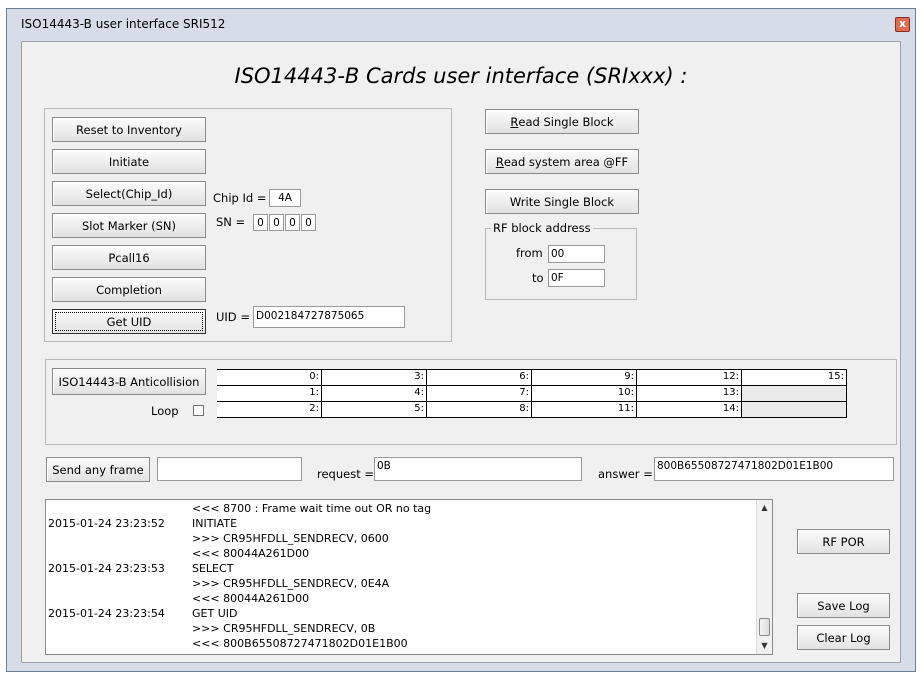 This screenshot has width=924, height=680. Describe the element at coordinates (292, 222) in the screenshot. I see `sn-field-2: 0` at that location.